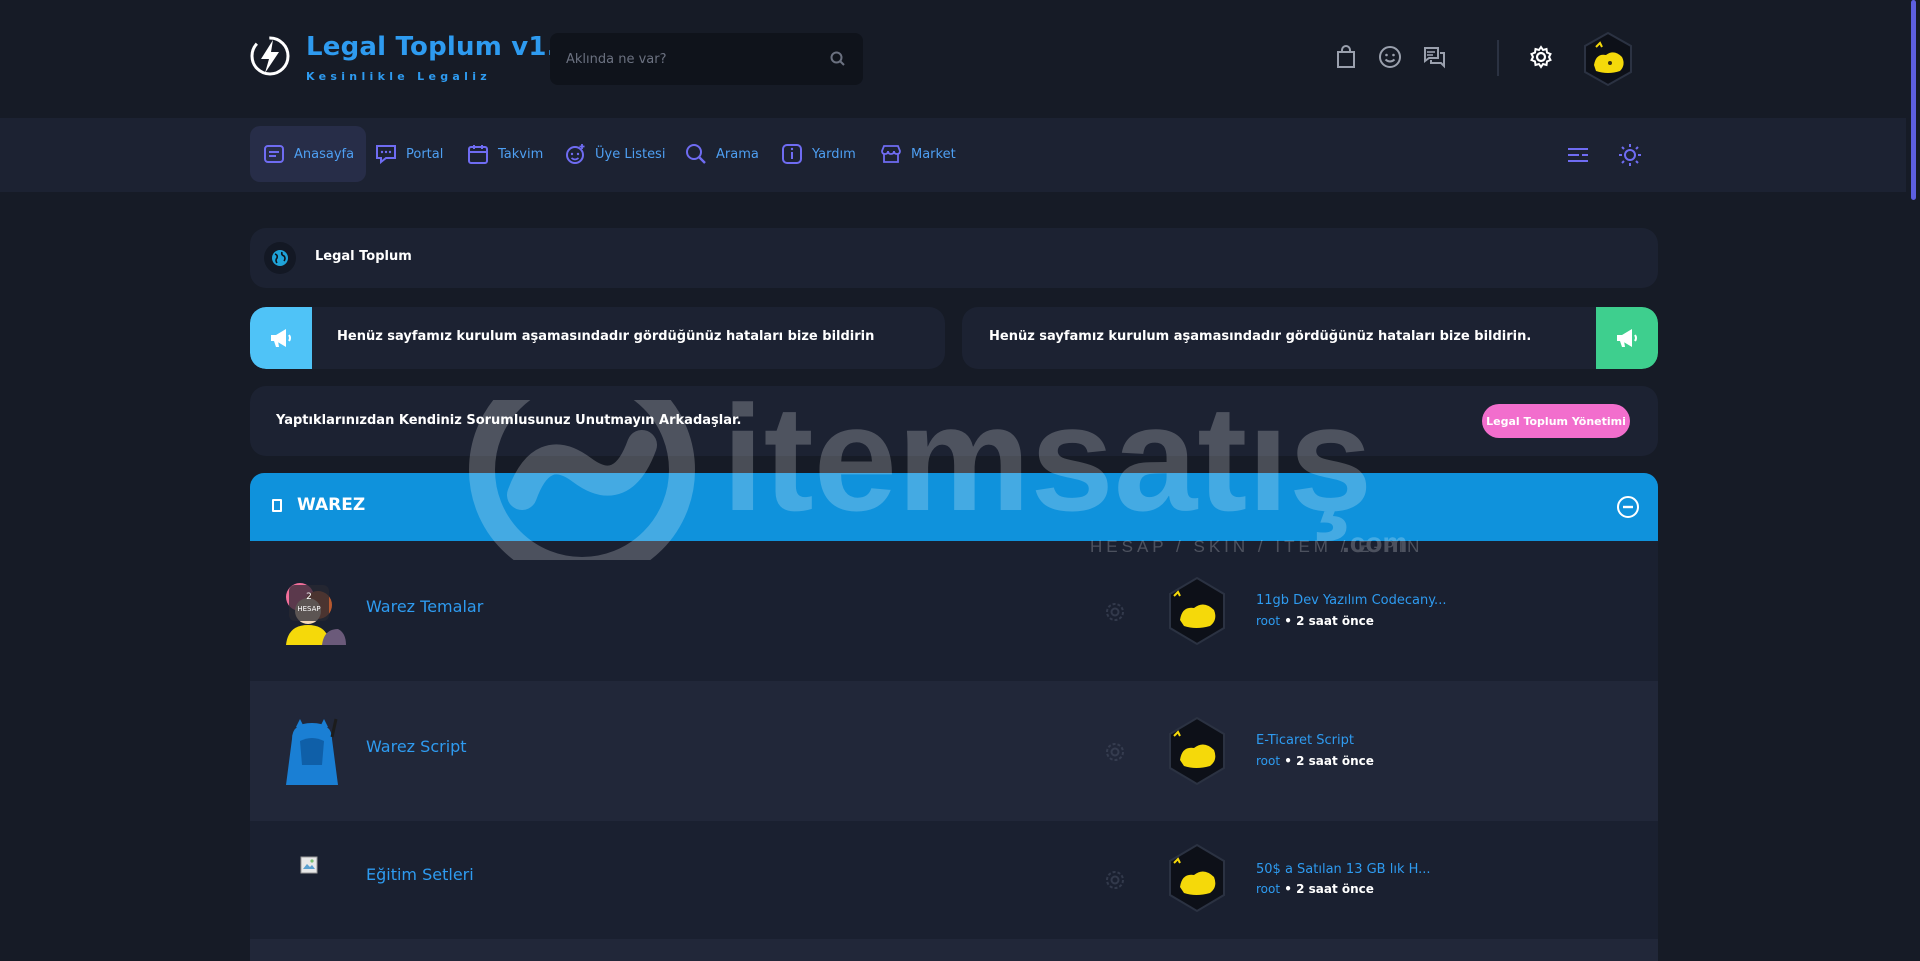 The height and width of the screenshot is (961, 1920). I want to click on user-avatar, so click(1608, 59).